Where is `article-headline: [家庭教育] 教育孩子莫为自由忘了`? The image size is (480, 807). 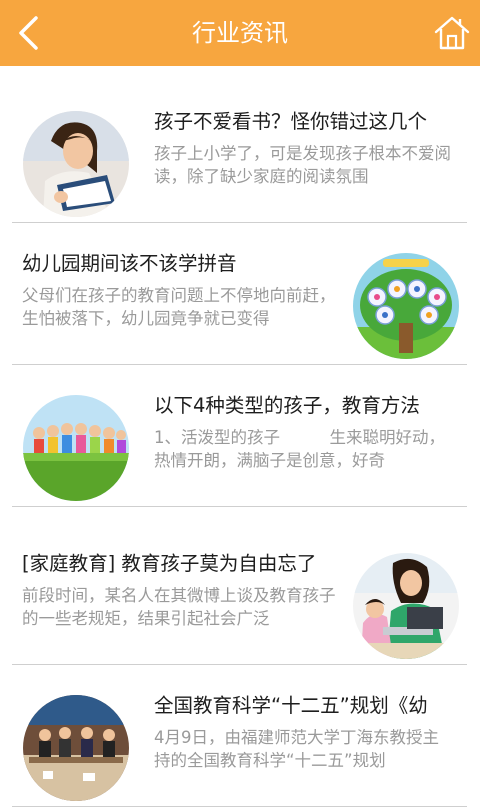 article-headline: [家庭教育] 教育孩子莫为自由忘了 is located at coordinates (169, 563).